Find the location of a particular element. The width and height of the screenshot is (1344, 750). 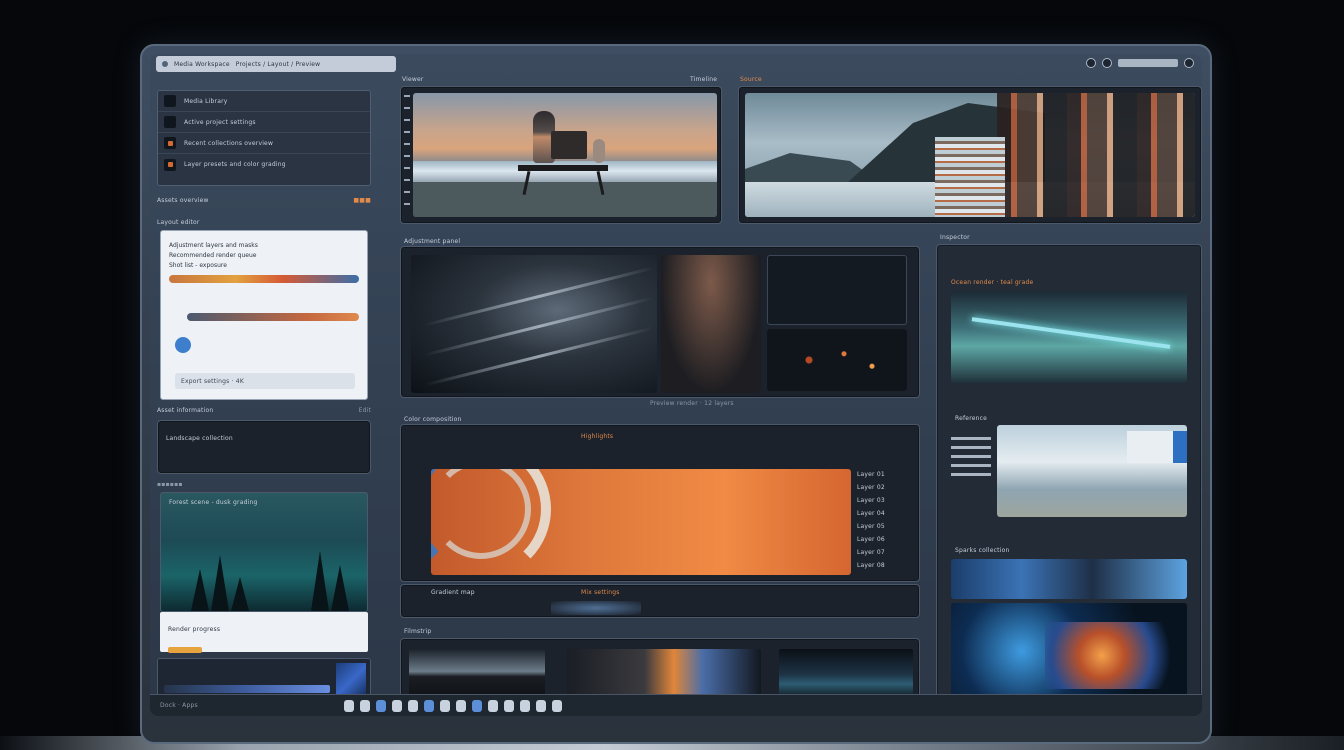

menu-item-3: Layer presets and color grading is located at coordinates (264, 164).